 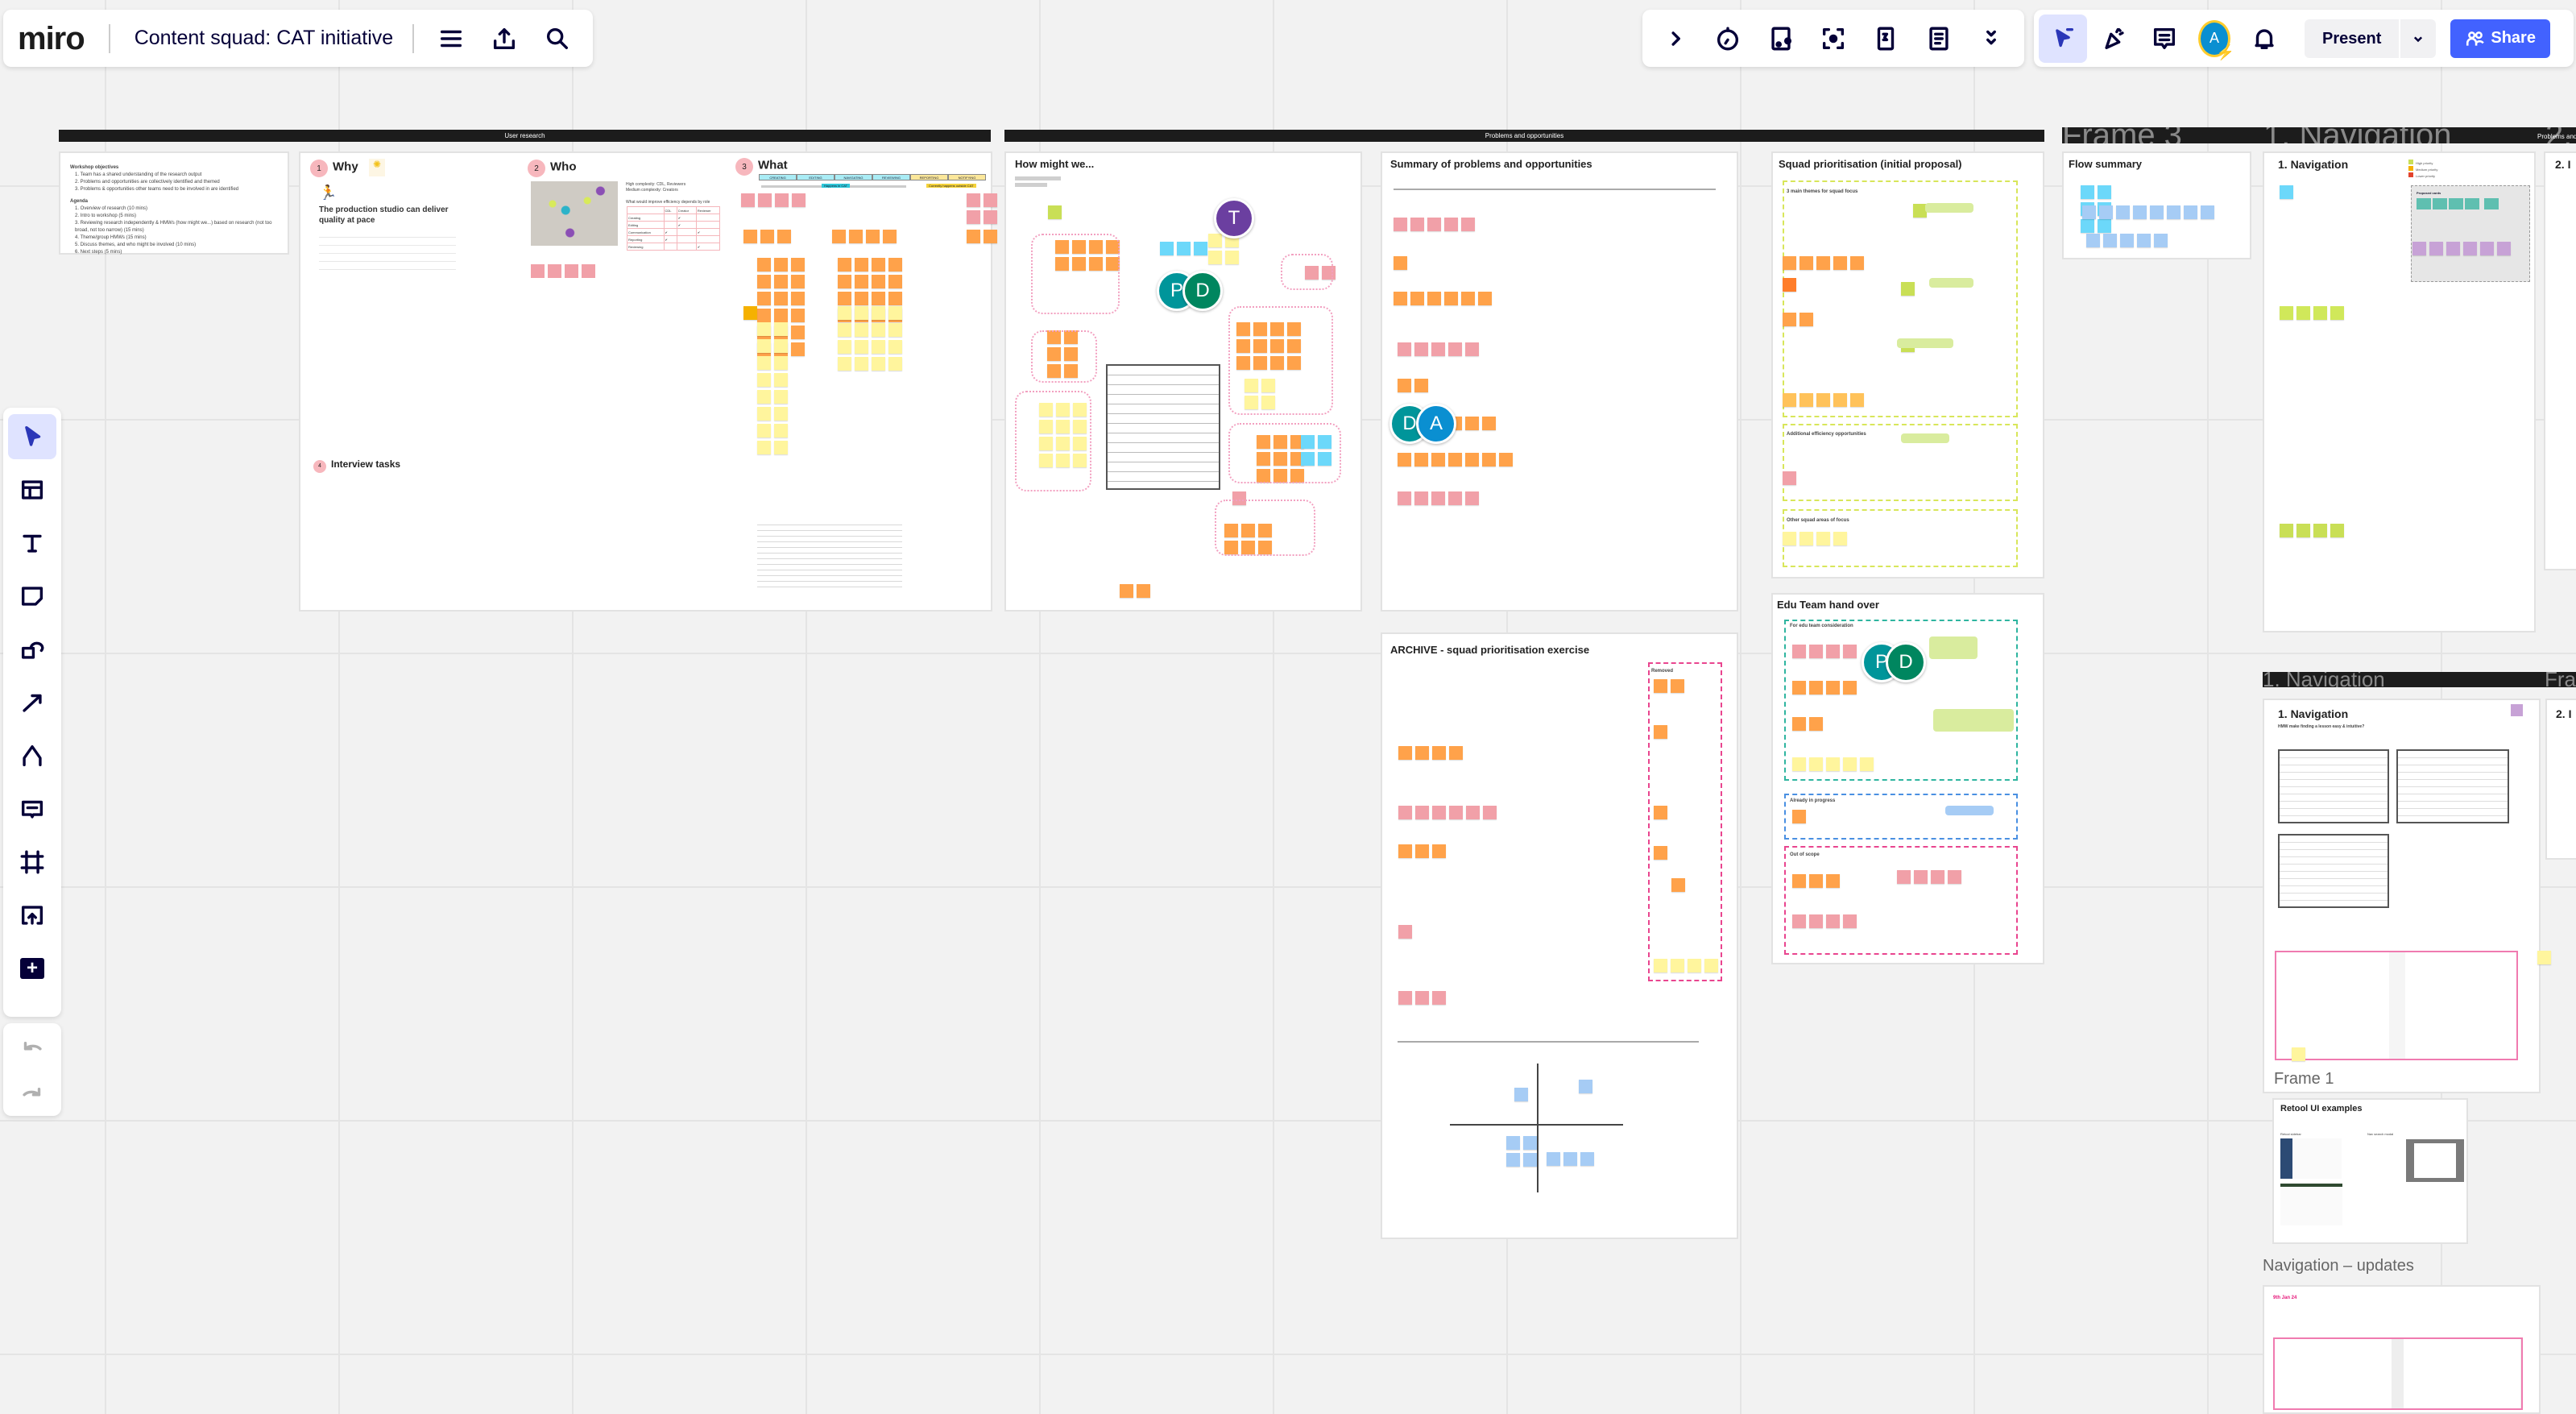 I want to click on pen-icon, so click(x=32, y=755).